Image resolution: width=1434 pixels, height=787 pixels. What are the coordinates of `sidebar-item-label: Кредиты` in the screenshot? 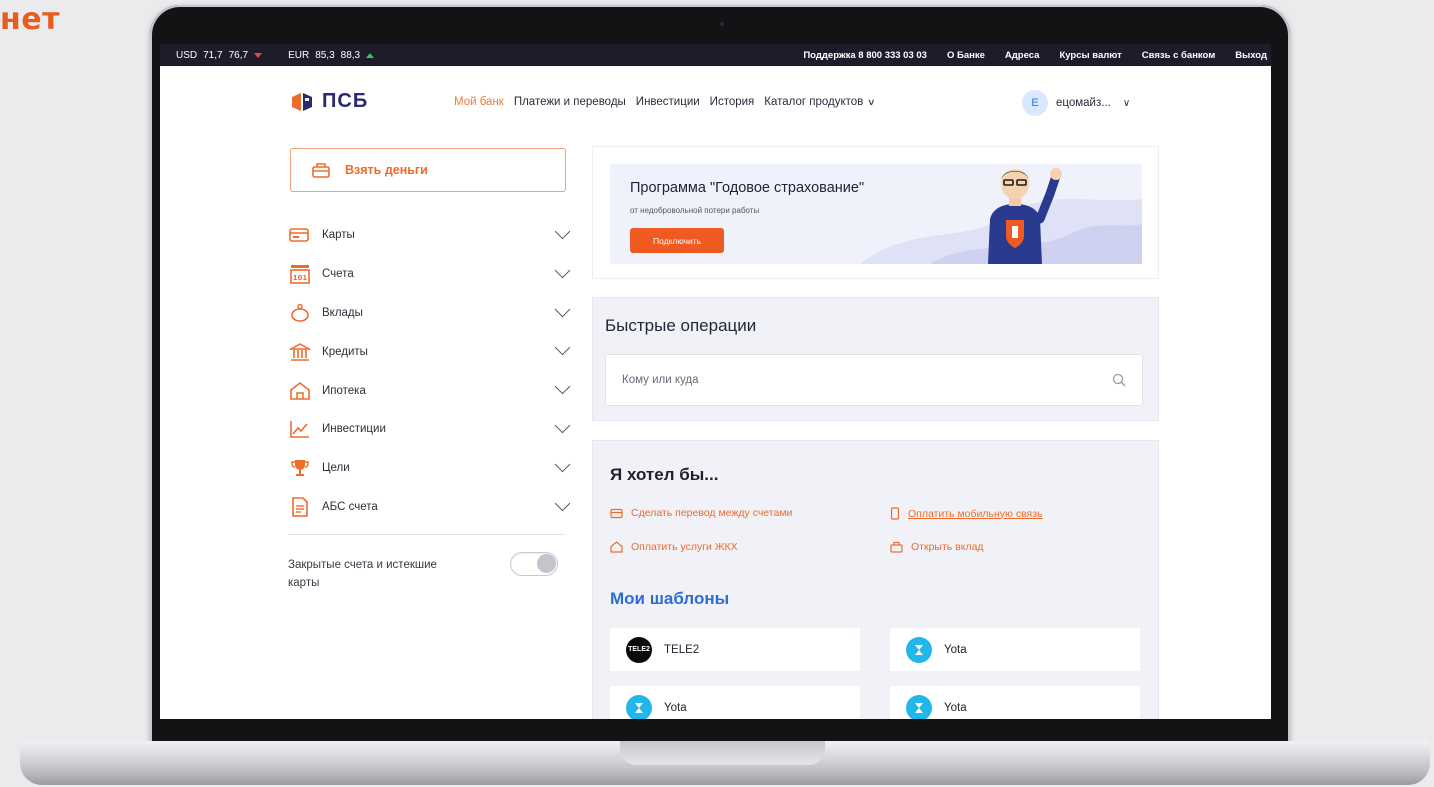 It's located at (345, 351).